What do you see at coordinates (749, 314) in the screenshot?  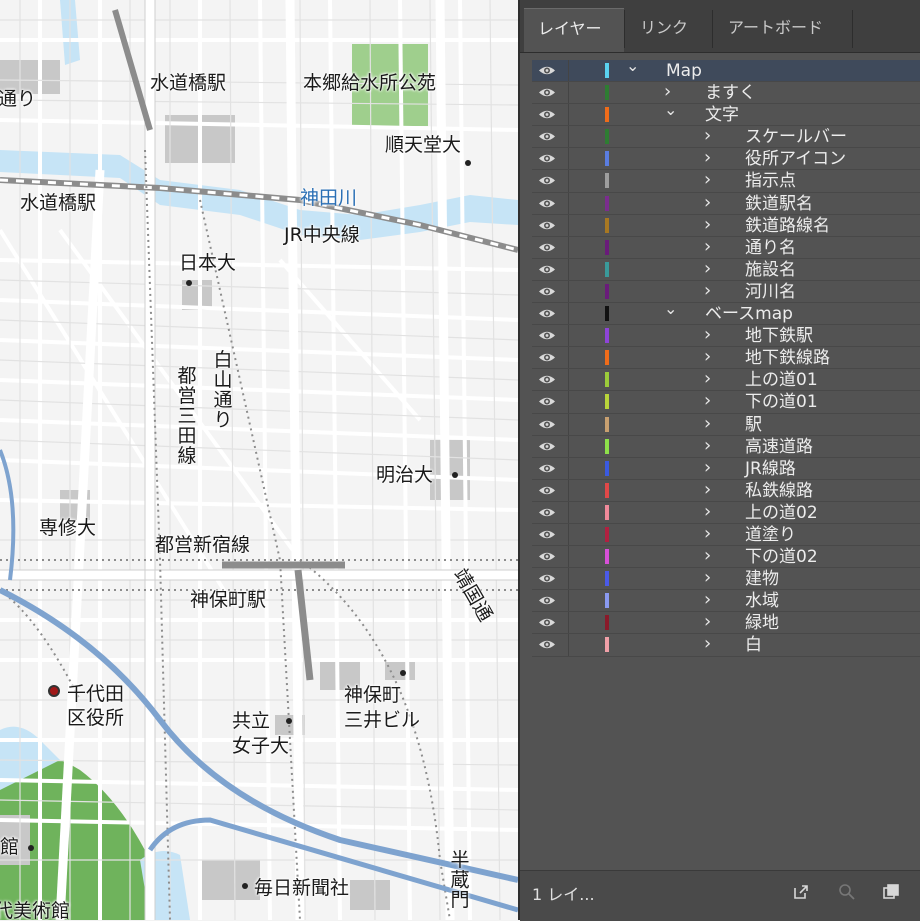 I see `layer-name: ベースmap` at bounding box center [749, 314].